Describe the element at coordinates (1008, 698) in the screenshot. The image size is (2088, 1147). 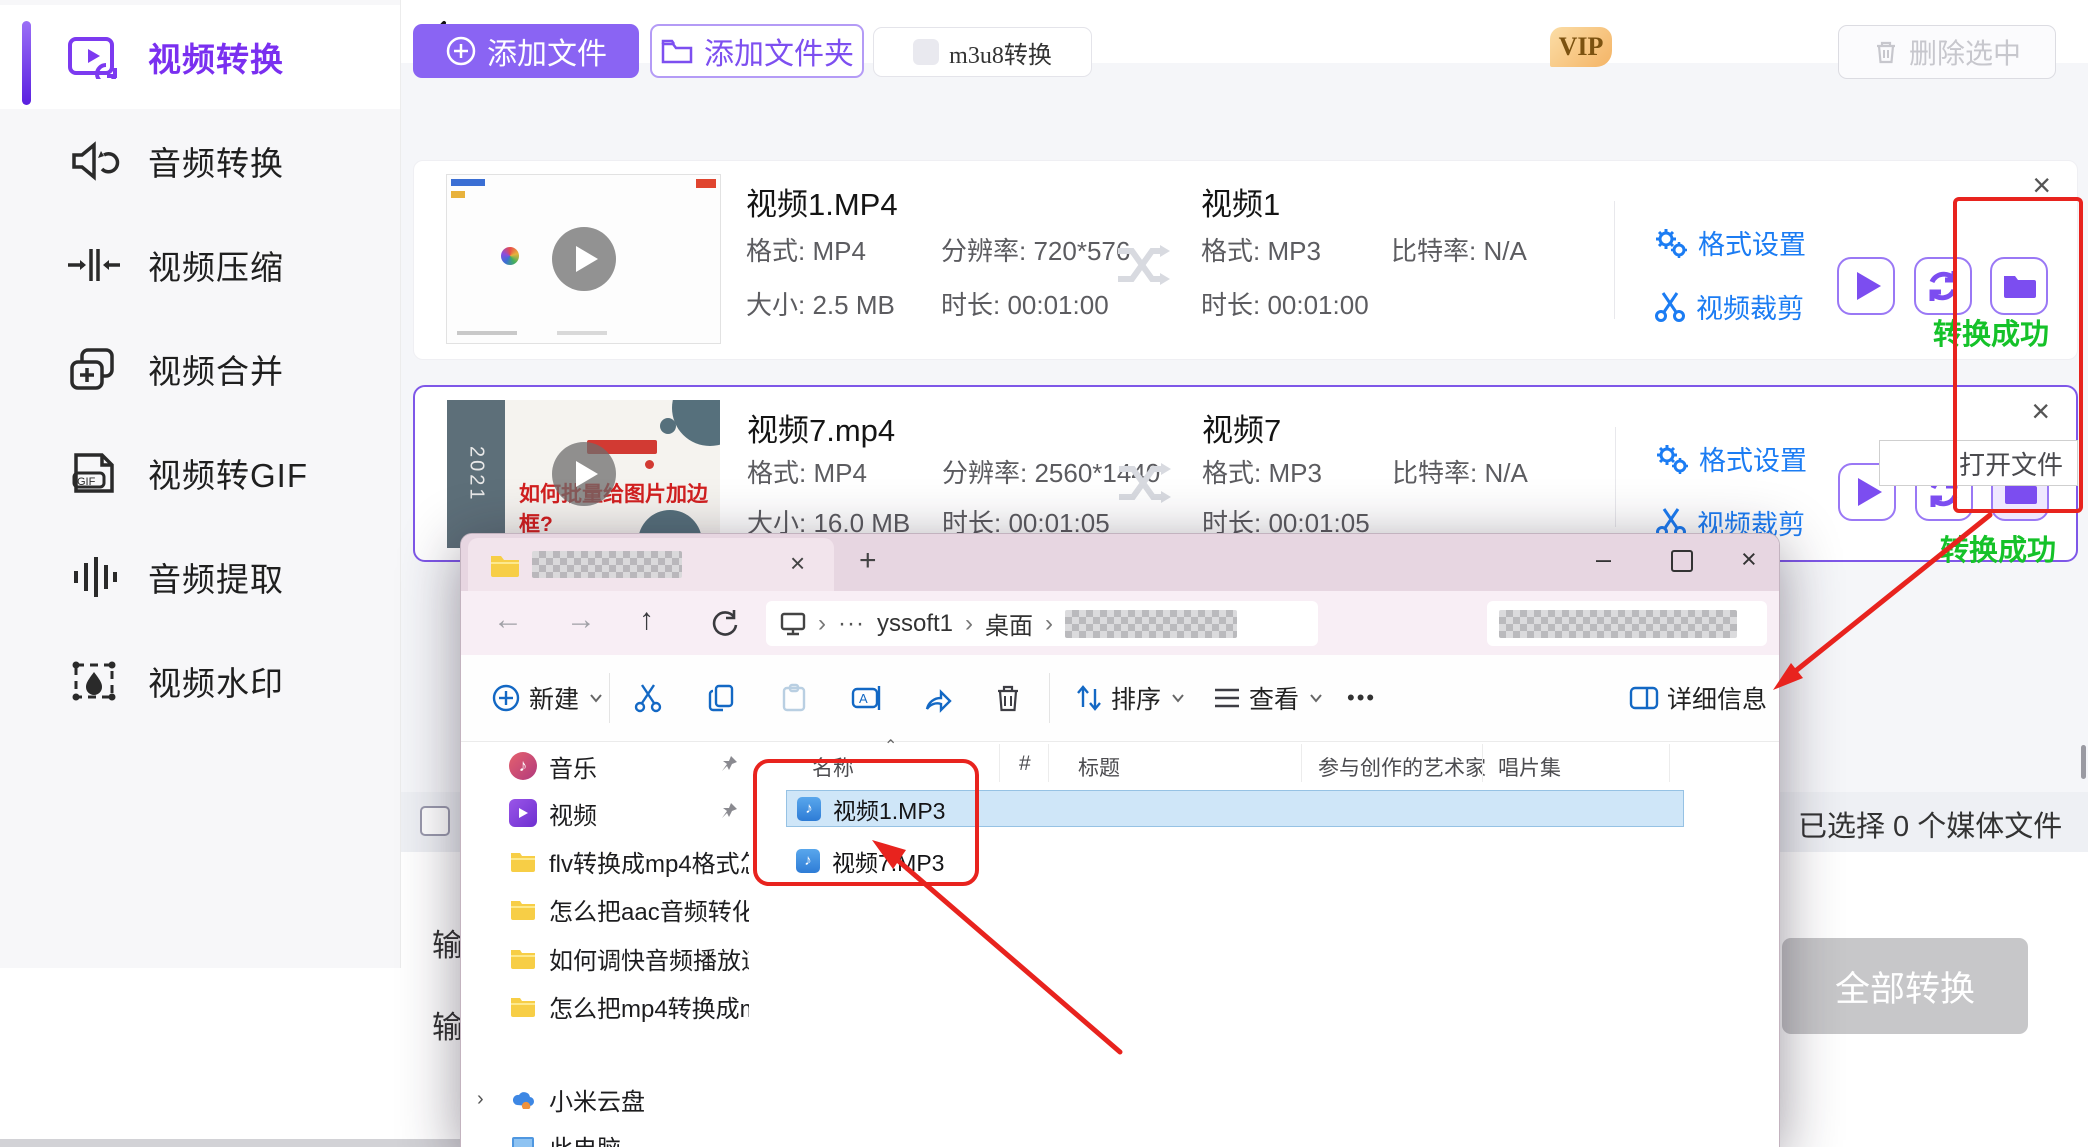
I see `delete-button` at that location.